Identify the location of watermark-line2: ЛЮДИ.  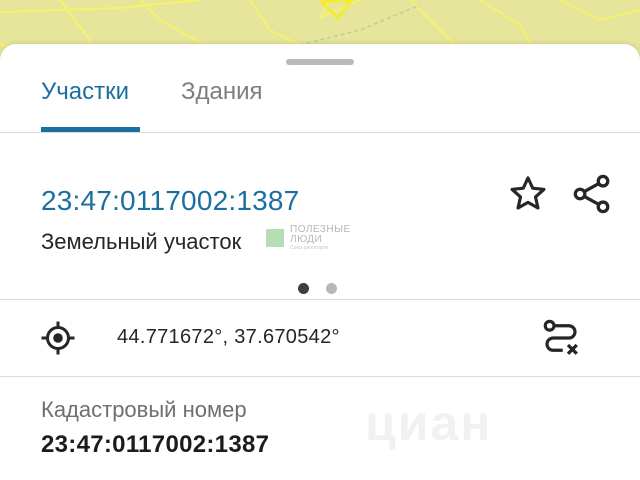
(306, 239).